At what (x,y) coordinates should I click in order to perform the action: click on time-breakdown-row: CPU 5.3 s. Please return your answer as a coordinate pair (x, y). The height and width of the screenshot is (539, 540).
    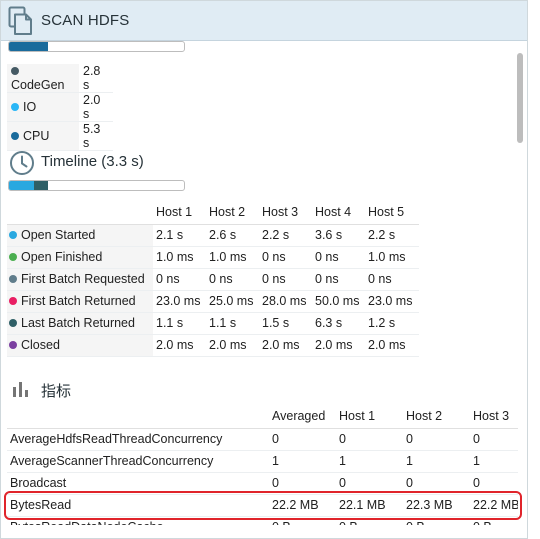
    Looking at the image, I should click on (60, 136).